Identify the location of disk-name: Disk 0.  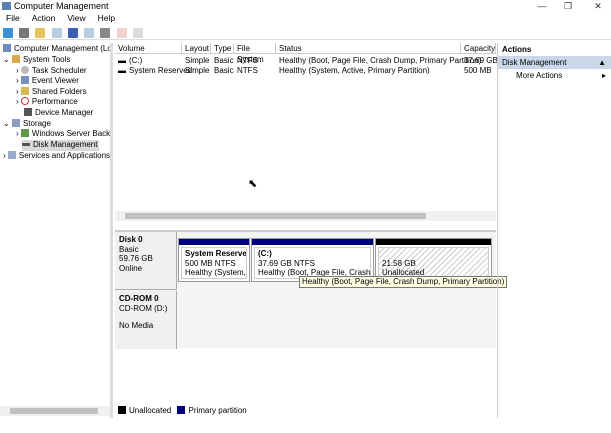
(131, 239).